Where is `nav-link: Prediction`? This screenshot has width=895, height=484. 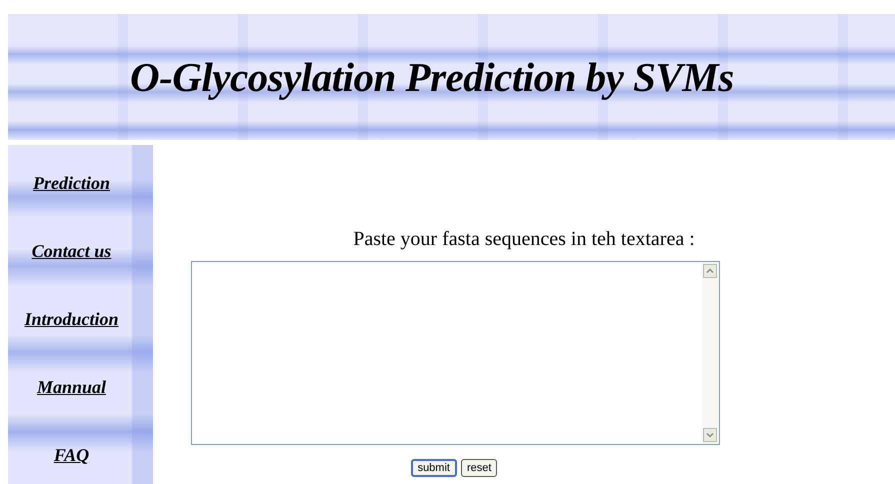 nav-link: Prediction is located at coordinates (71, 183).